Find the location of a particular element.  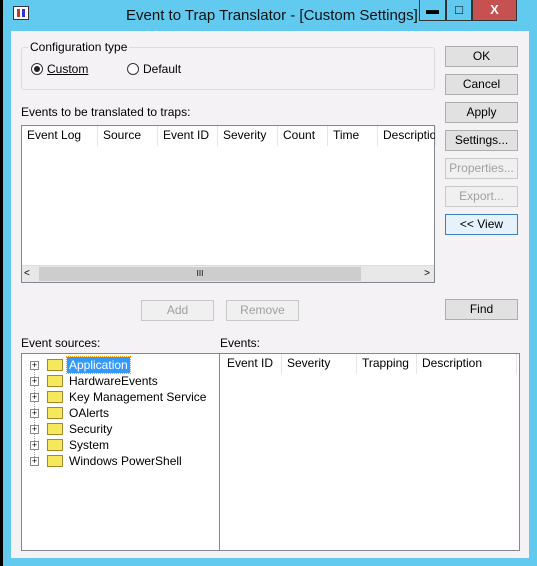

column-header: Event Log is located at coordinates (60, 136).